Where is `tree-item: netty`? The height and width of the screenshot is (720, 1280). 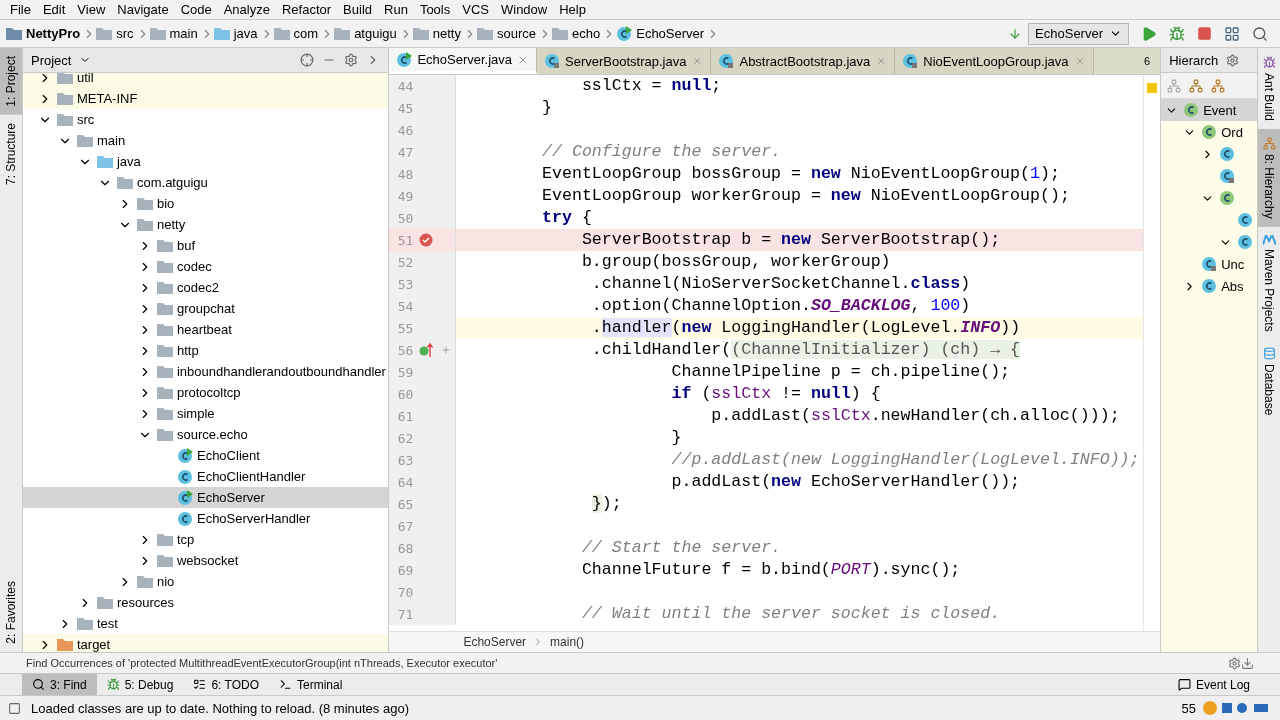
tree-item: netty is located at coordinates (205, 224).